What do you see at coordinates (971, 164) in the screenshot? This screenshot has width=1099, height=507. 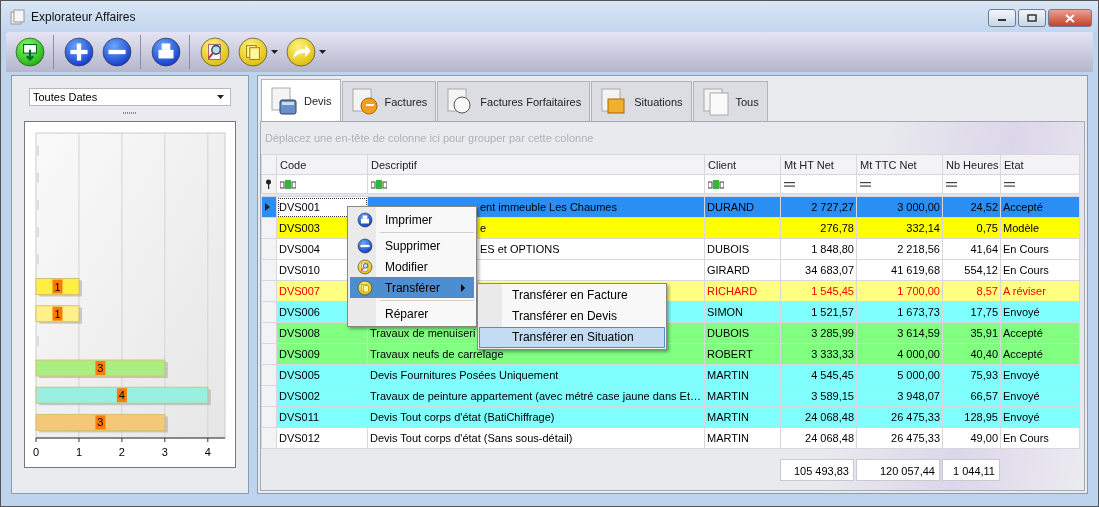 I see `column-header: Nb Heures` at bounding box center [971, 164].